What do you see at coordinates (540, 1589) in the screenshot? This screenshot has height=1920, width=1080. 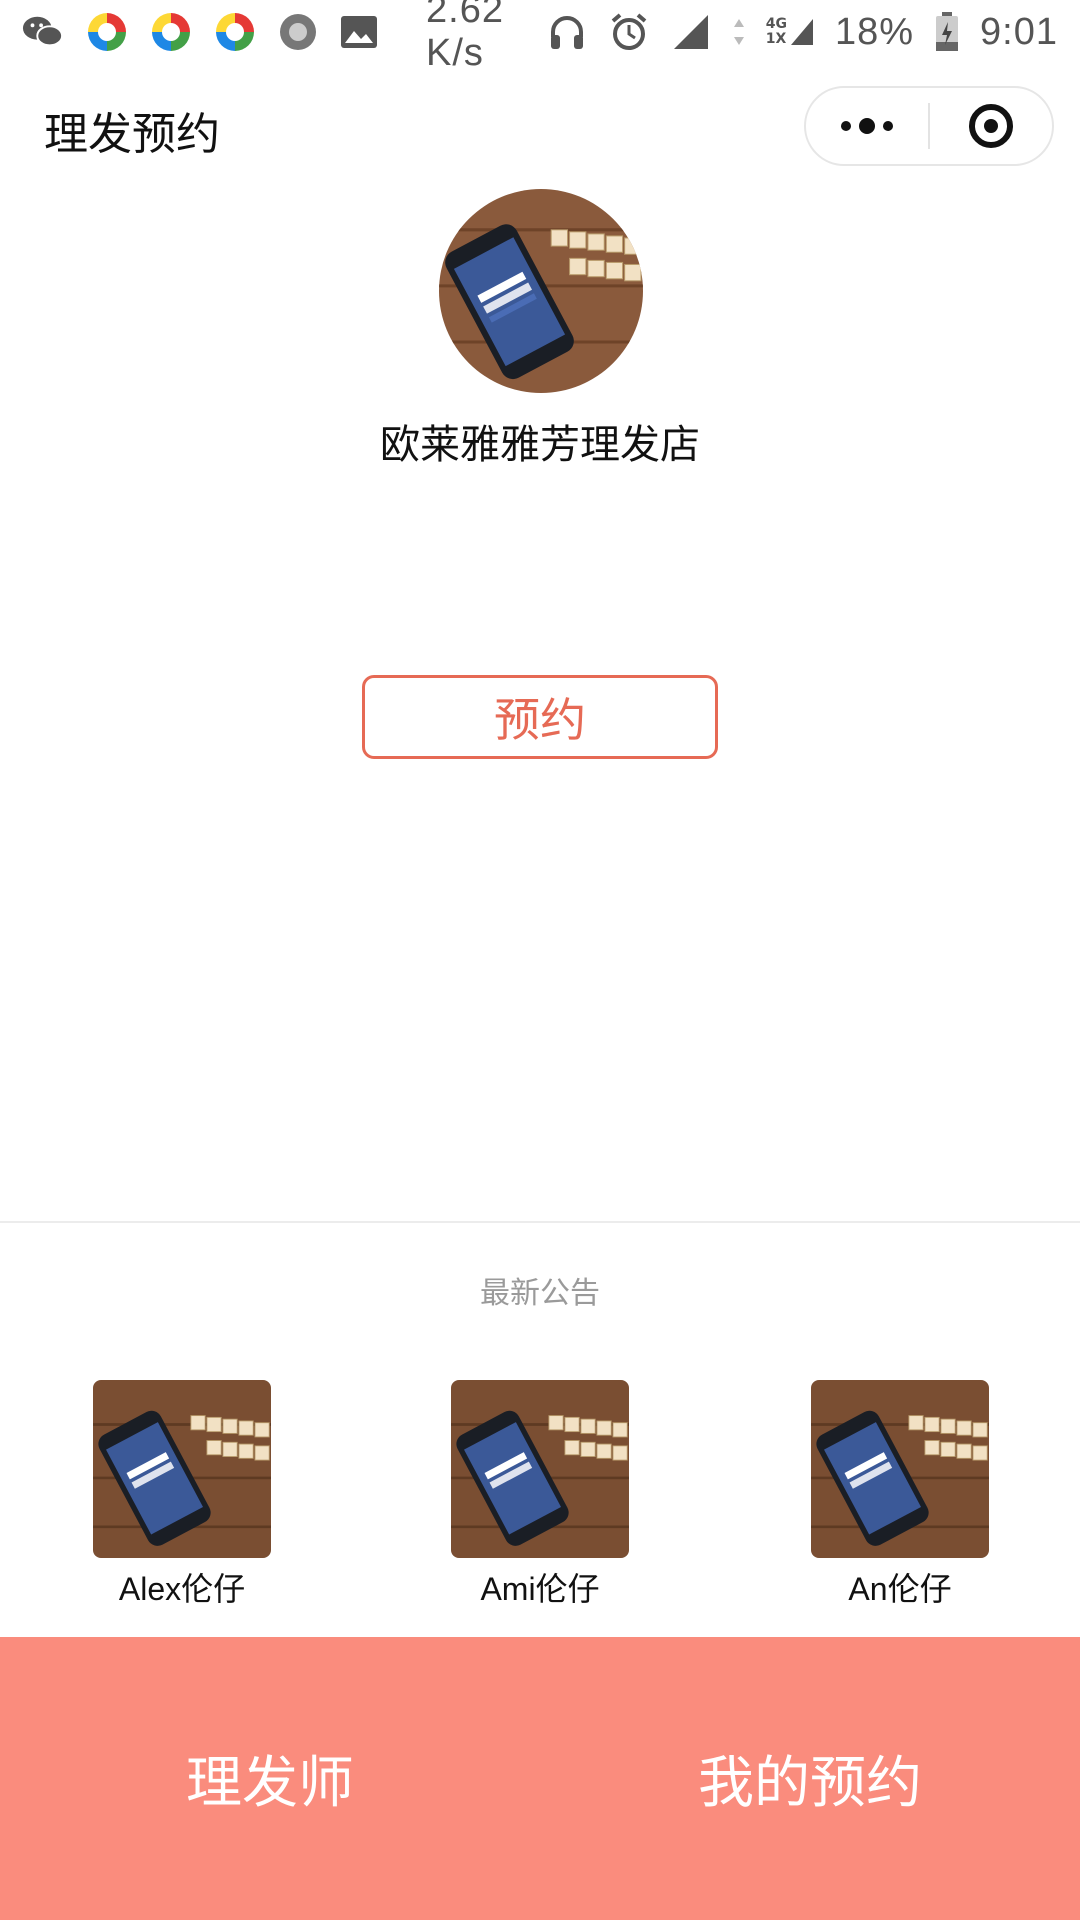 I see `barber-name: Ami伦仔` at bounding box center [540, 1589].